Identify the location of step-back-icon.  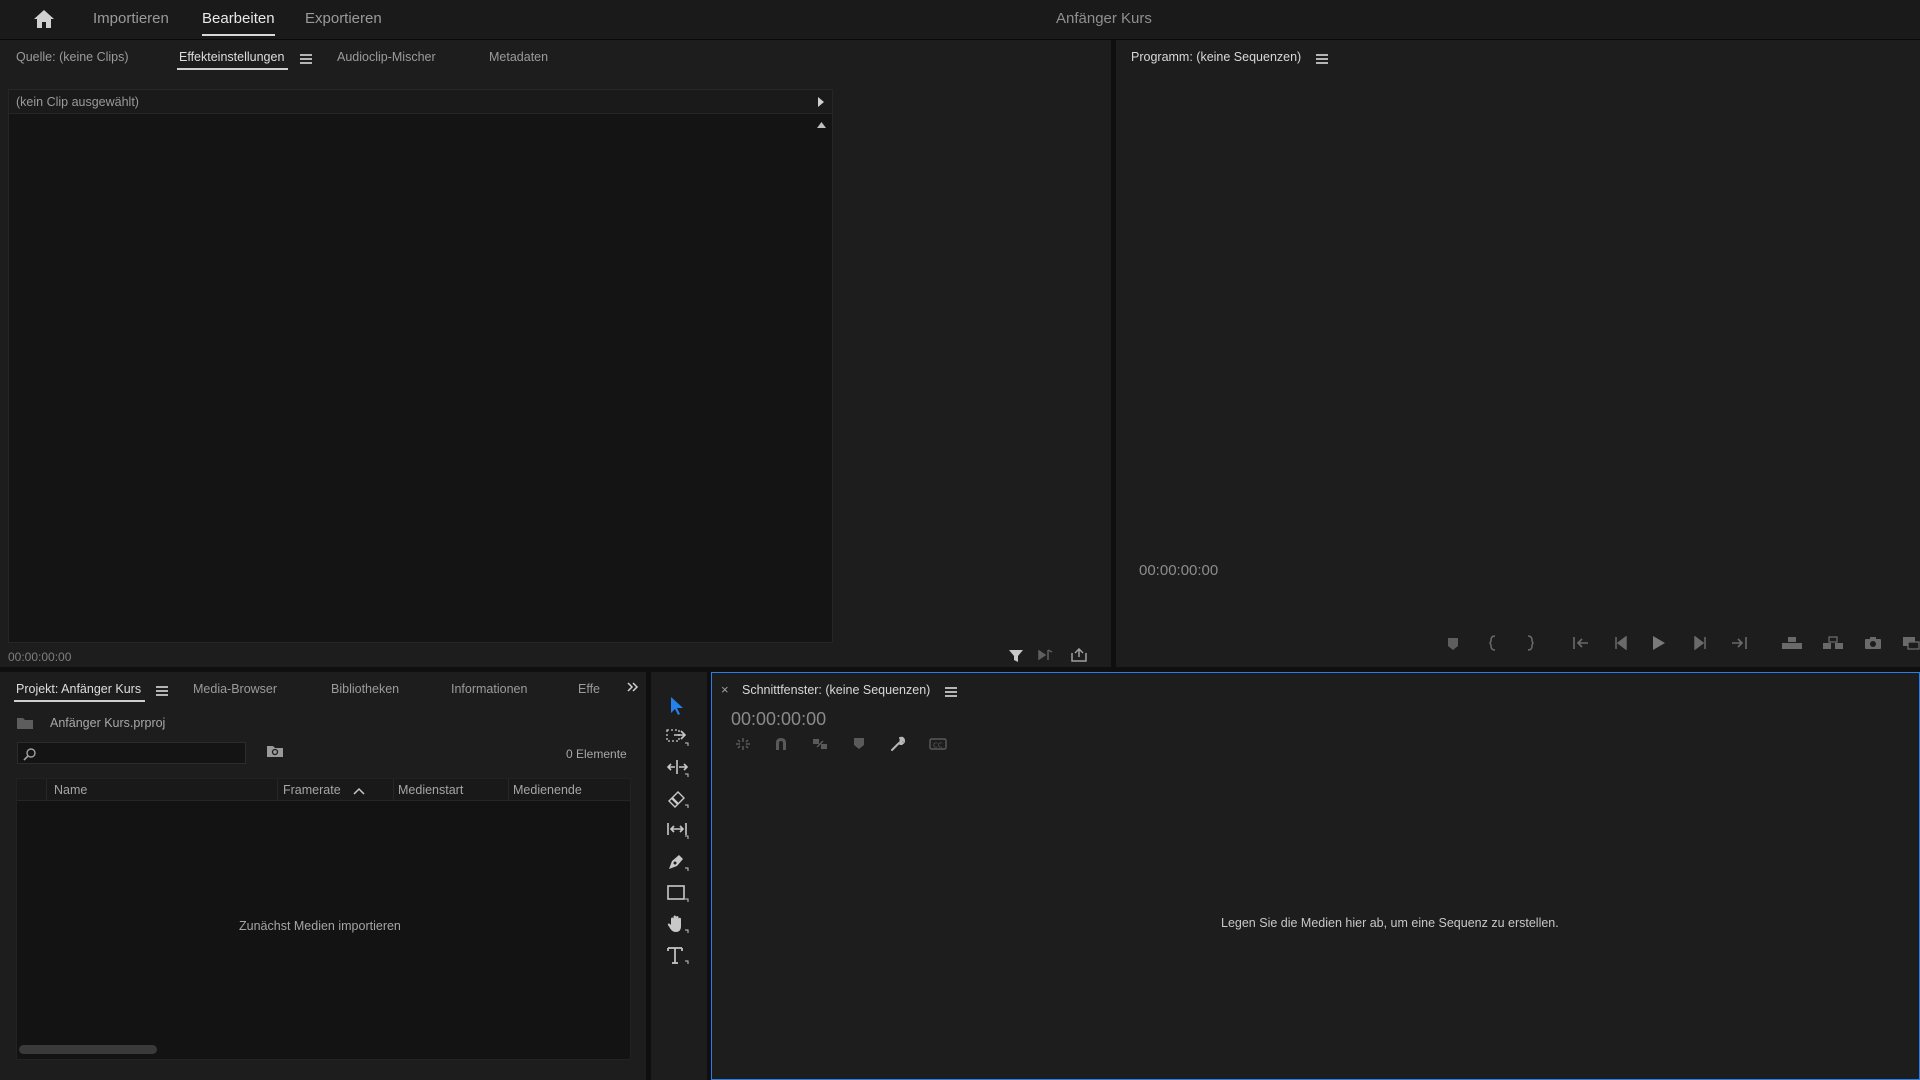
(1621, 643).